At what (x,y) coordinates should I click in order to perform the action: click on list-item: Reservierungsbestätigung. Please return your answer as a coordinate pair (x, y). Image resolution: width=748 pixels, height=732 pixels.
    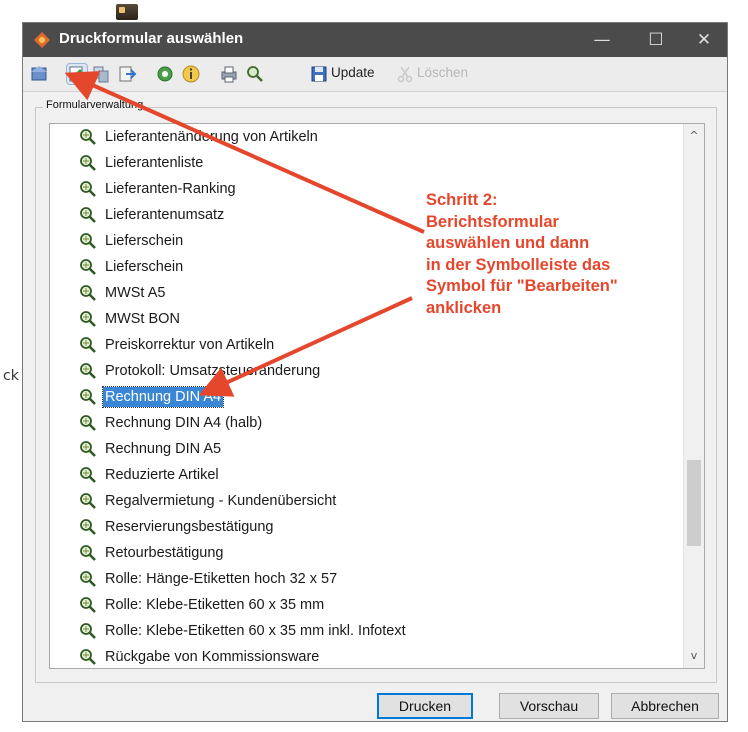
    Looking at the image, I should click on (365, 527).